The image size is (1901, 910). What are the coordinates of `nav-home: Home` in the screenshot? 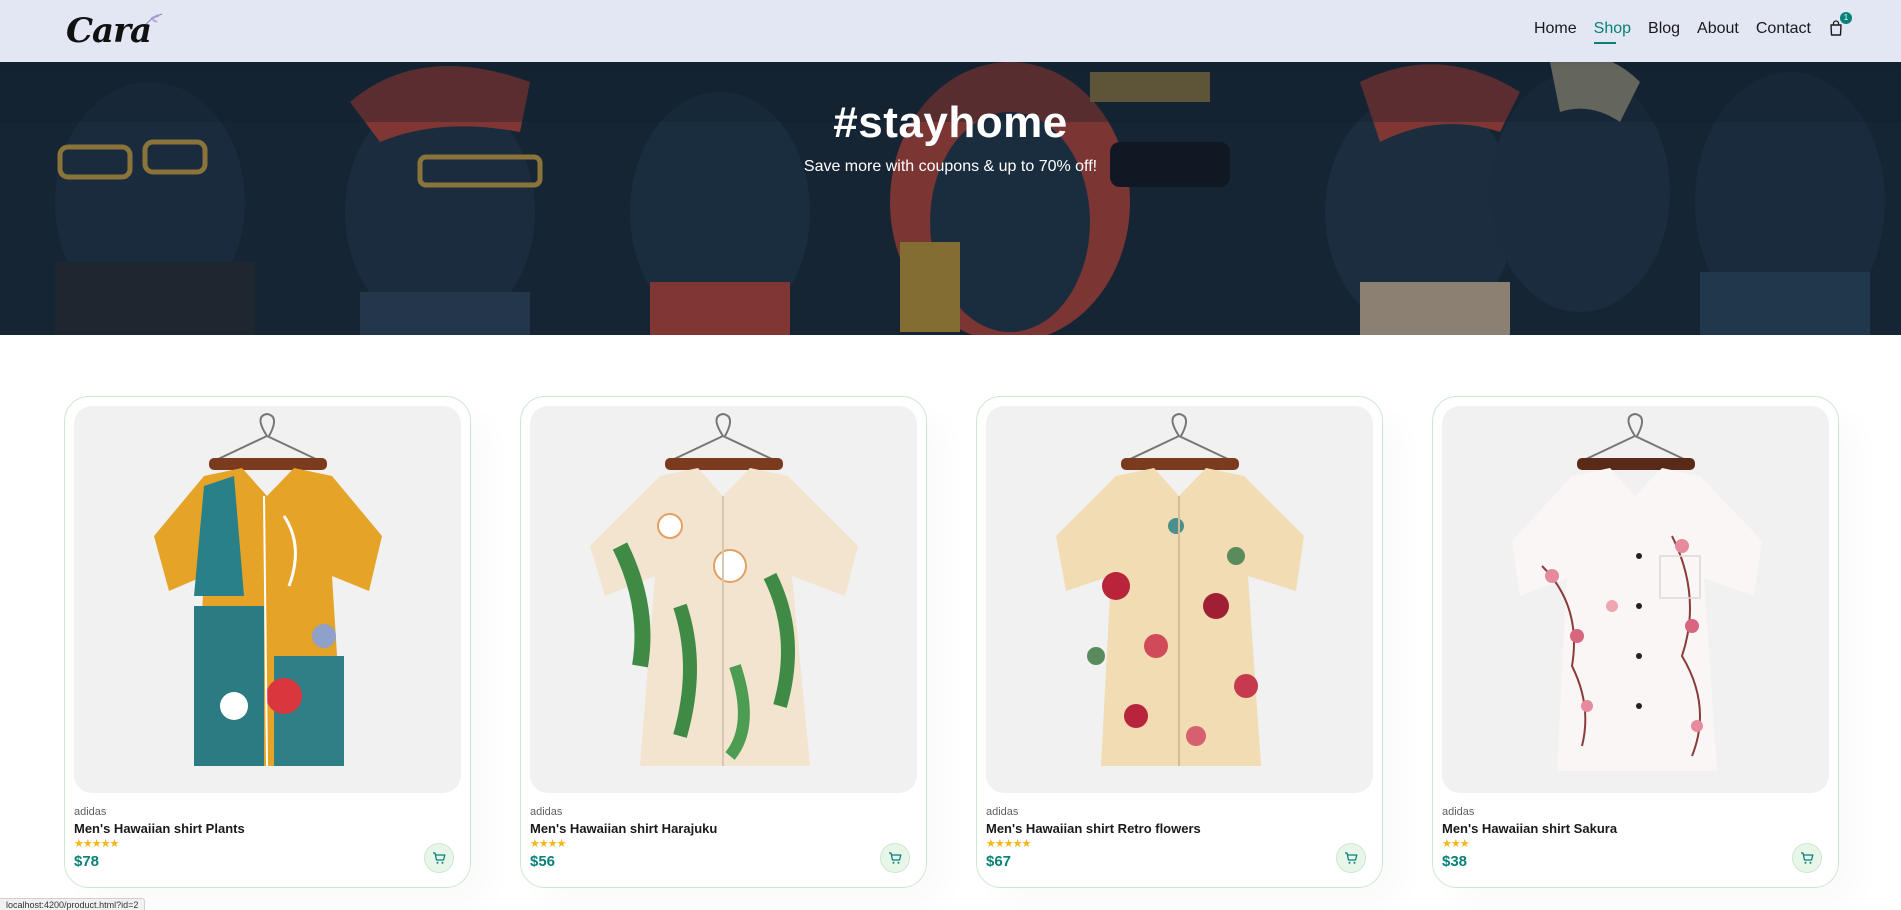 It's located at (1555, 31).